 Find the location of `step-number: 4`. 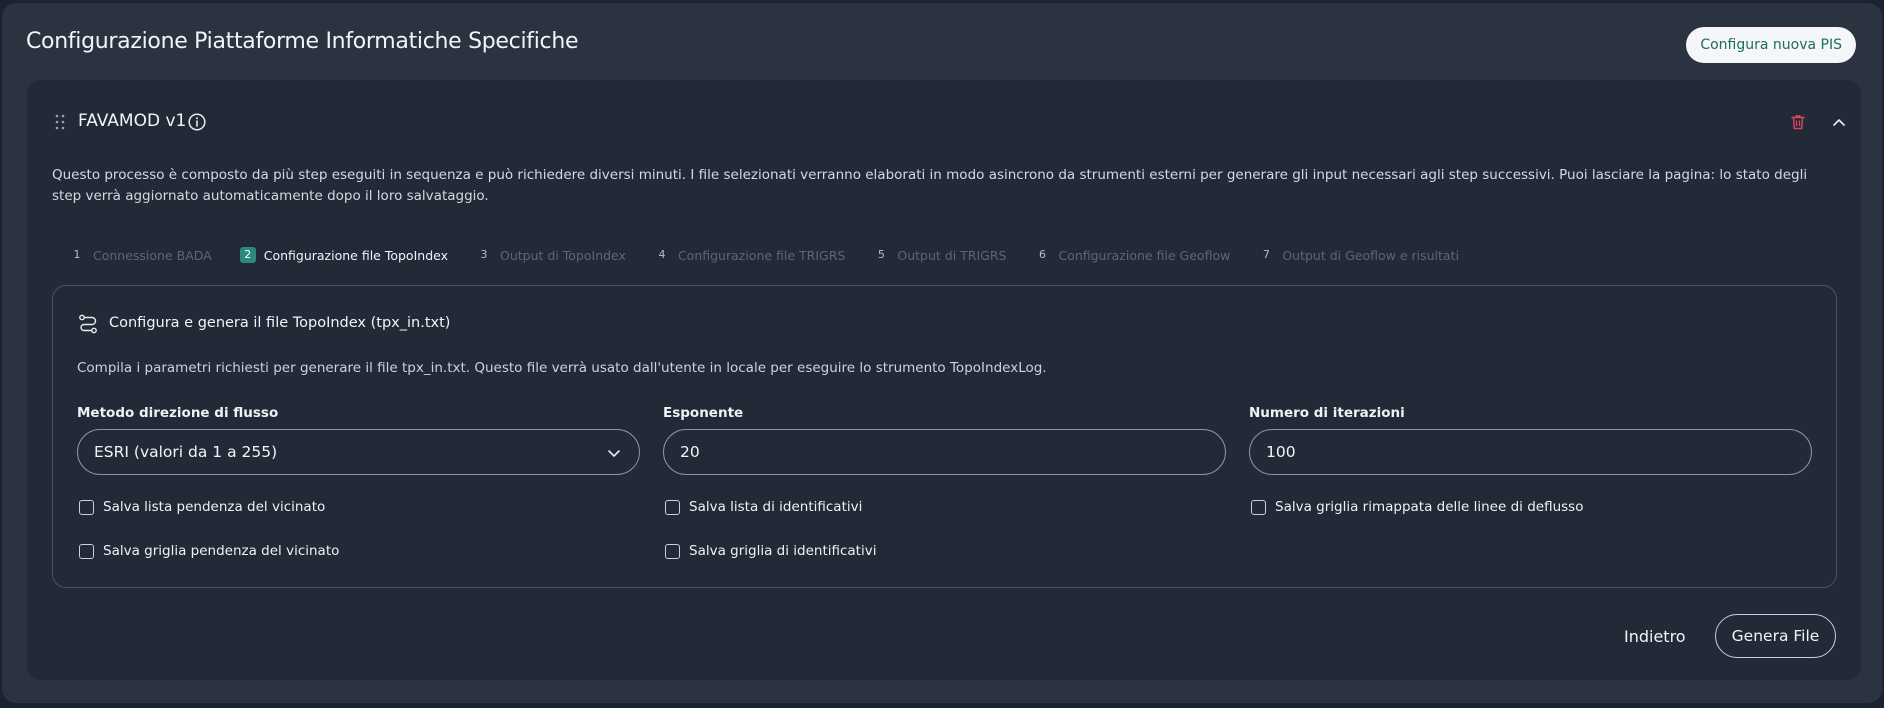

step-number: 4 is located at coordinates (662, 254).